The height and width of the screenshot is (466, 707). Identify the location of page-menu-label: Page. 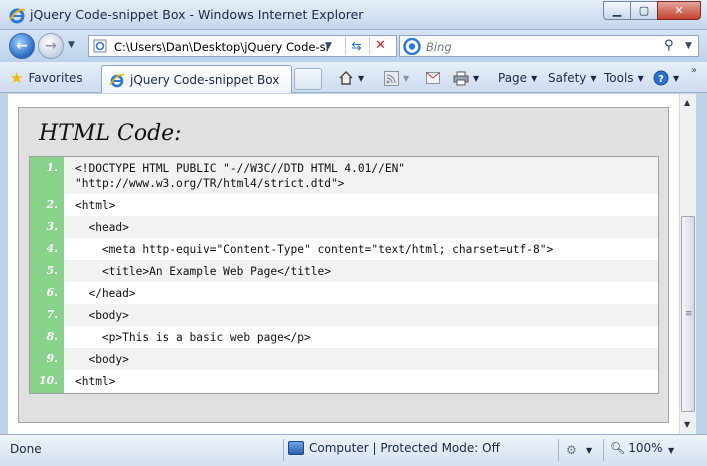
(513, 78).